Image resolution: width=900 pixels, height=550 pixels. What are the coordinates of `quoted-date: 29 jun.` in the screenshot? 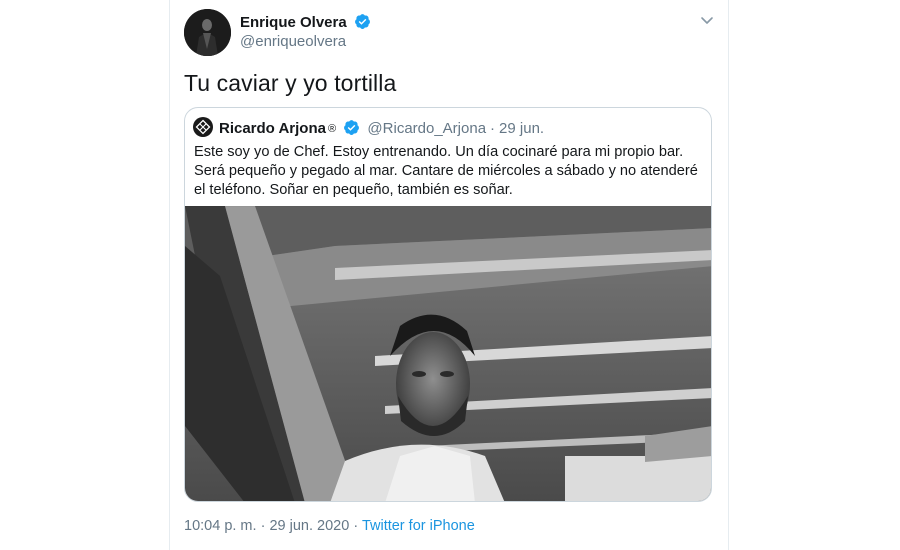 It's located at (521, 128).